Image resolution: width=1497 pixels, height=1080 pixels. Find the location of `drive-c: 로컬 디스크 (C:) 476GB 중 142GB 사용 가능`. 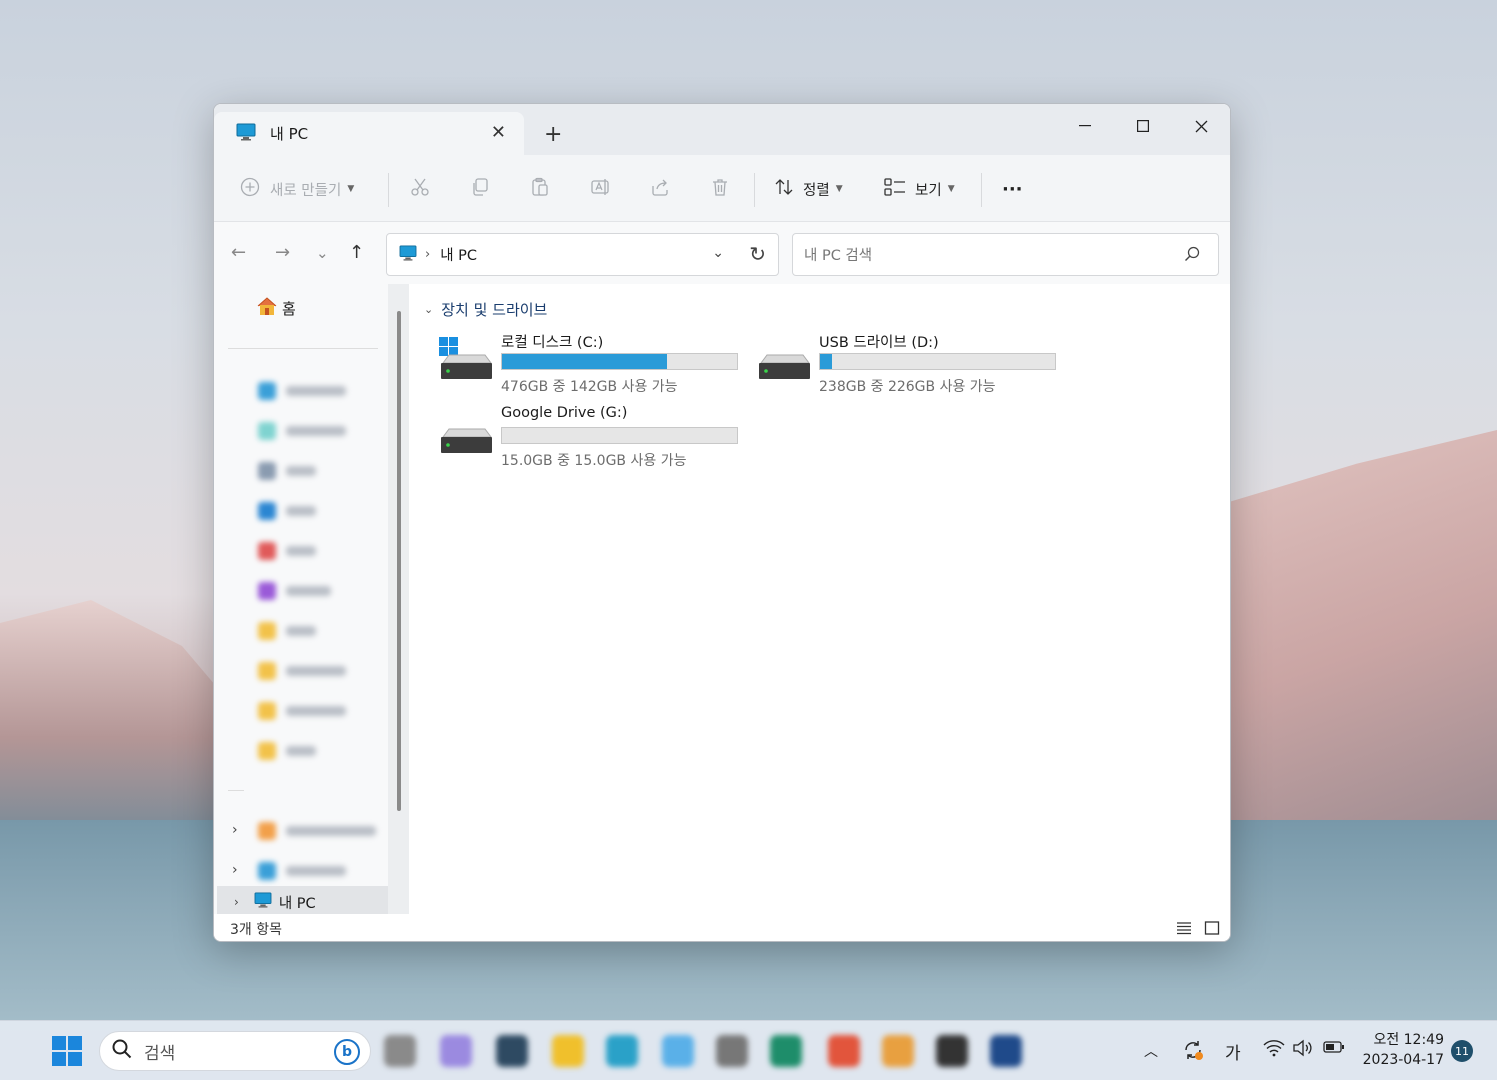

drive-c: 로컬 디스크 (C:) 476GB 중 142GB 사용 가능 is located at coordinates (589, 363).